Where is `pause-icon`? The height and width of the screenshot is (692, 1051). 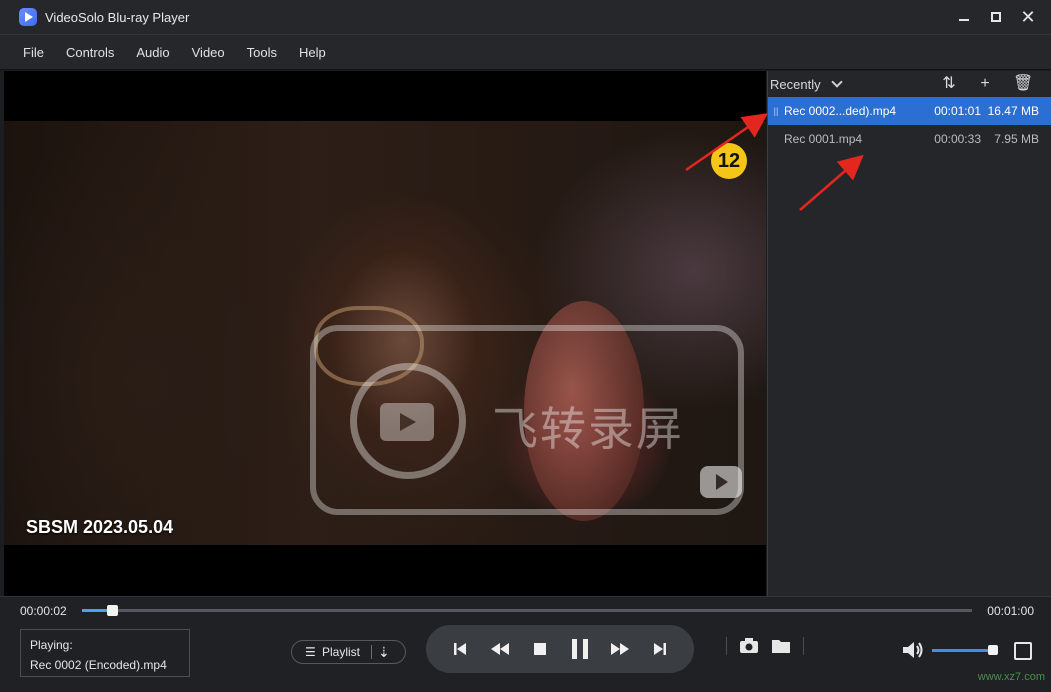 pause-icon is located at coordinates (580, 649).